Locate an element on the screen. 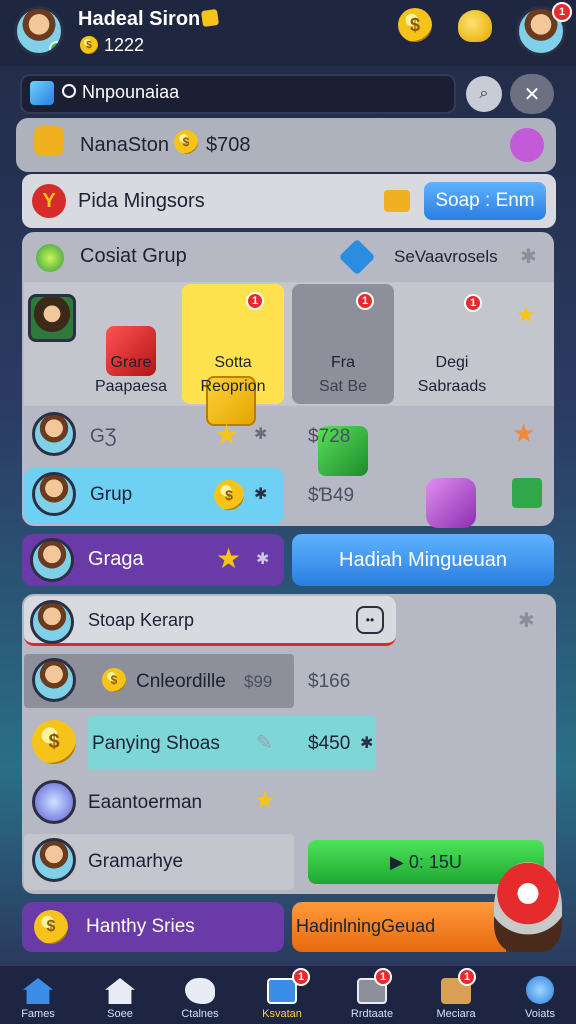 The height and width of the screenshot is (1024, 576). card-3-badge: 1 is located at coordinates (365, 301).